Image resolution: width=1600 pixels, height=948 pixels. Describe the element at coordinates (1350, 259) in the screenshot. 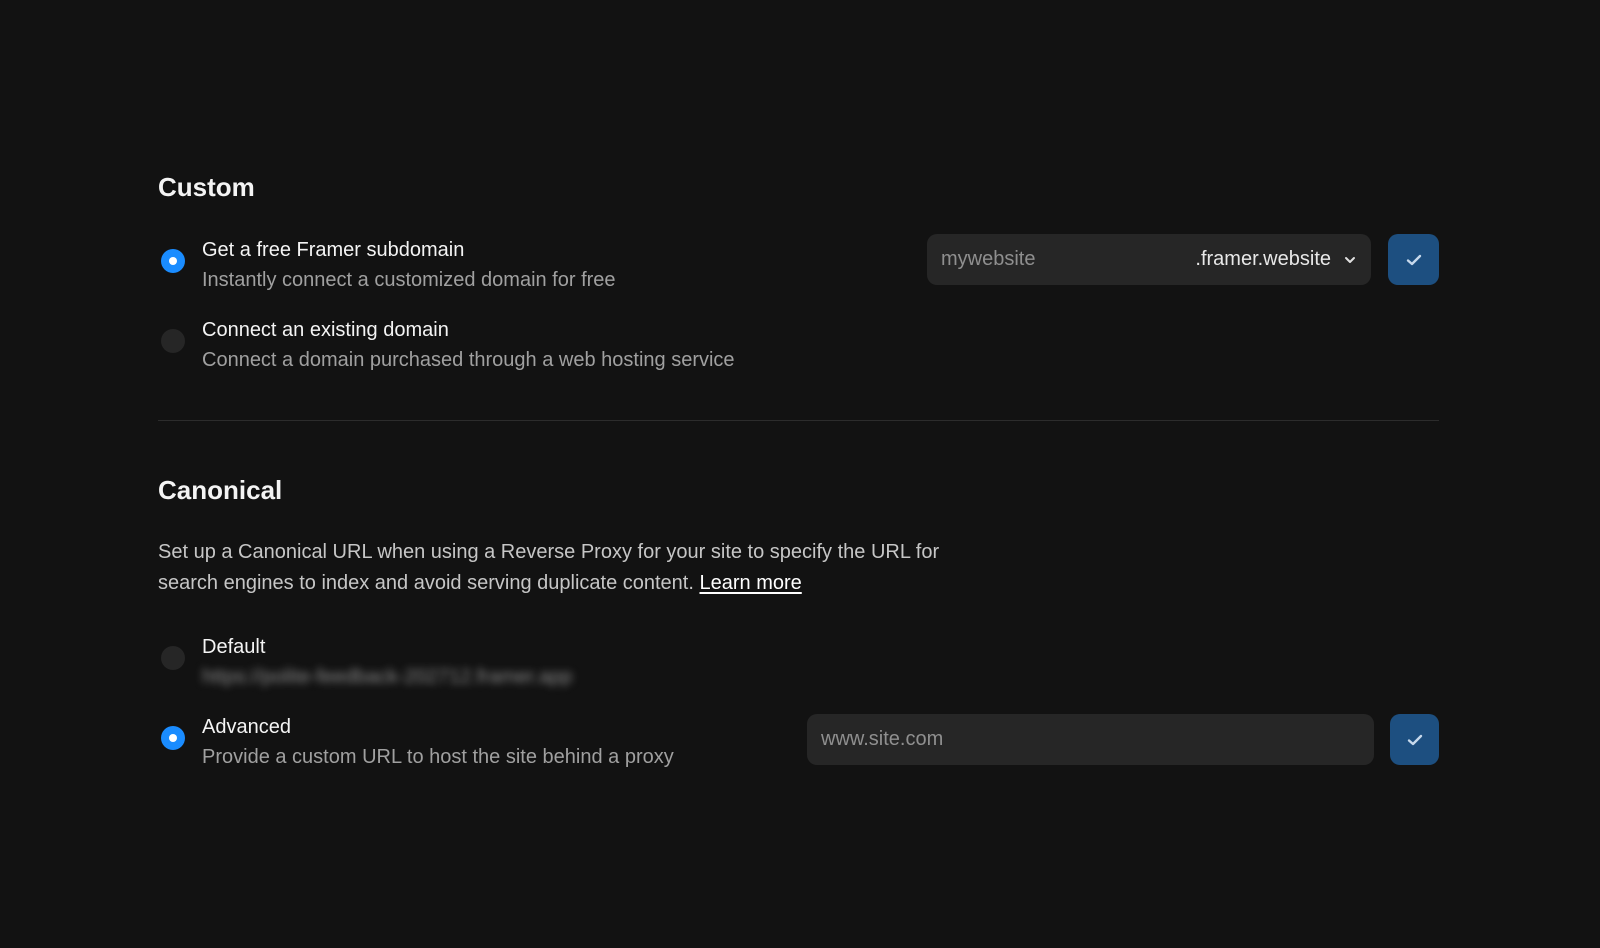

I see `chevron-down-icon` at that location.